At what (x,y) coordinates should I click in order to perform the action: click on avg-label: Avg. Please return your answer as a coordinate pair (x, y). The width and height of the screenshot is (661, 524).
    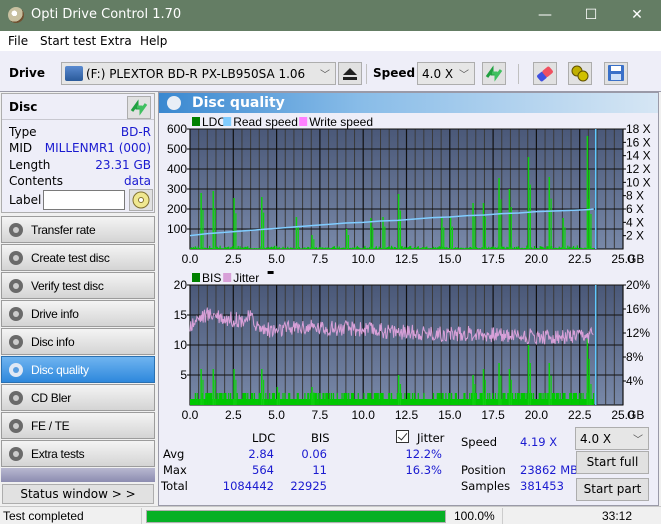
    Looking at the image, I should click on (174, 454).